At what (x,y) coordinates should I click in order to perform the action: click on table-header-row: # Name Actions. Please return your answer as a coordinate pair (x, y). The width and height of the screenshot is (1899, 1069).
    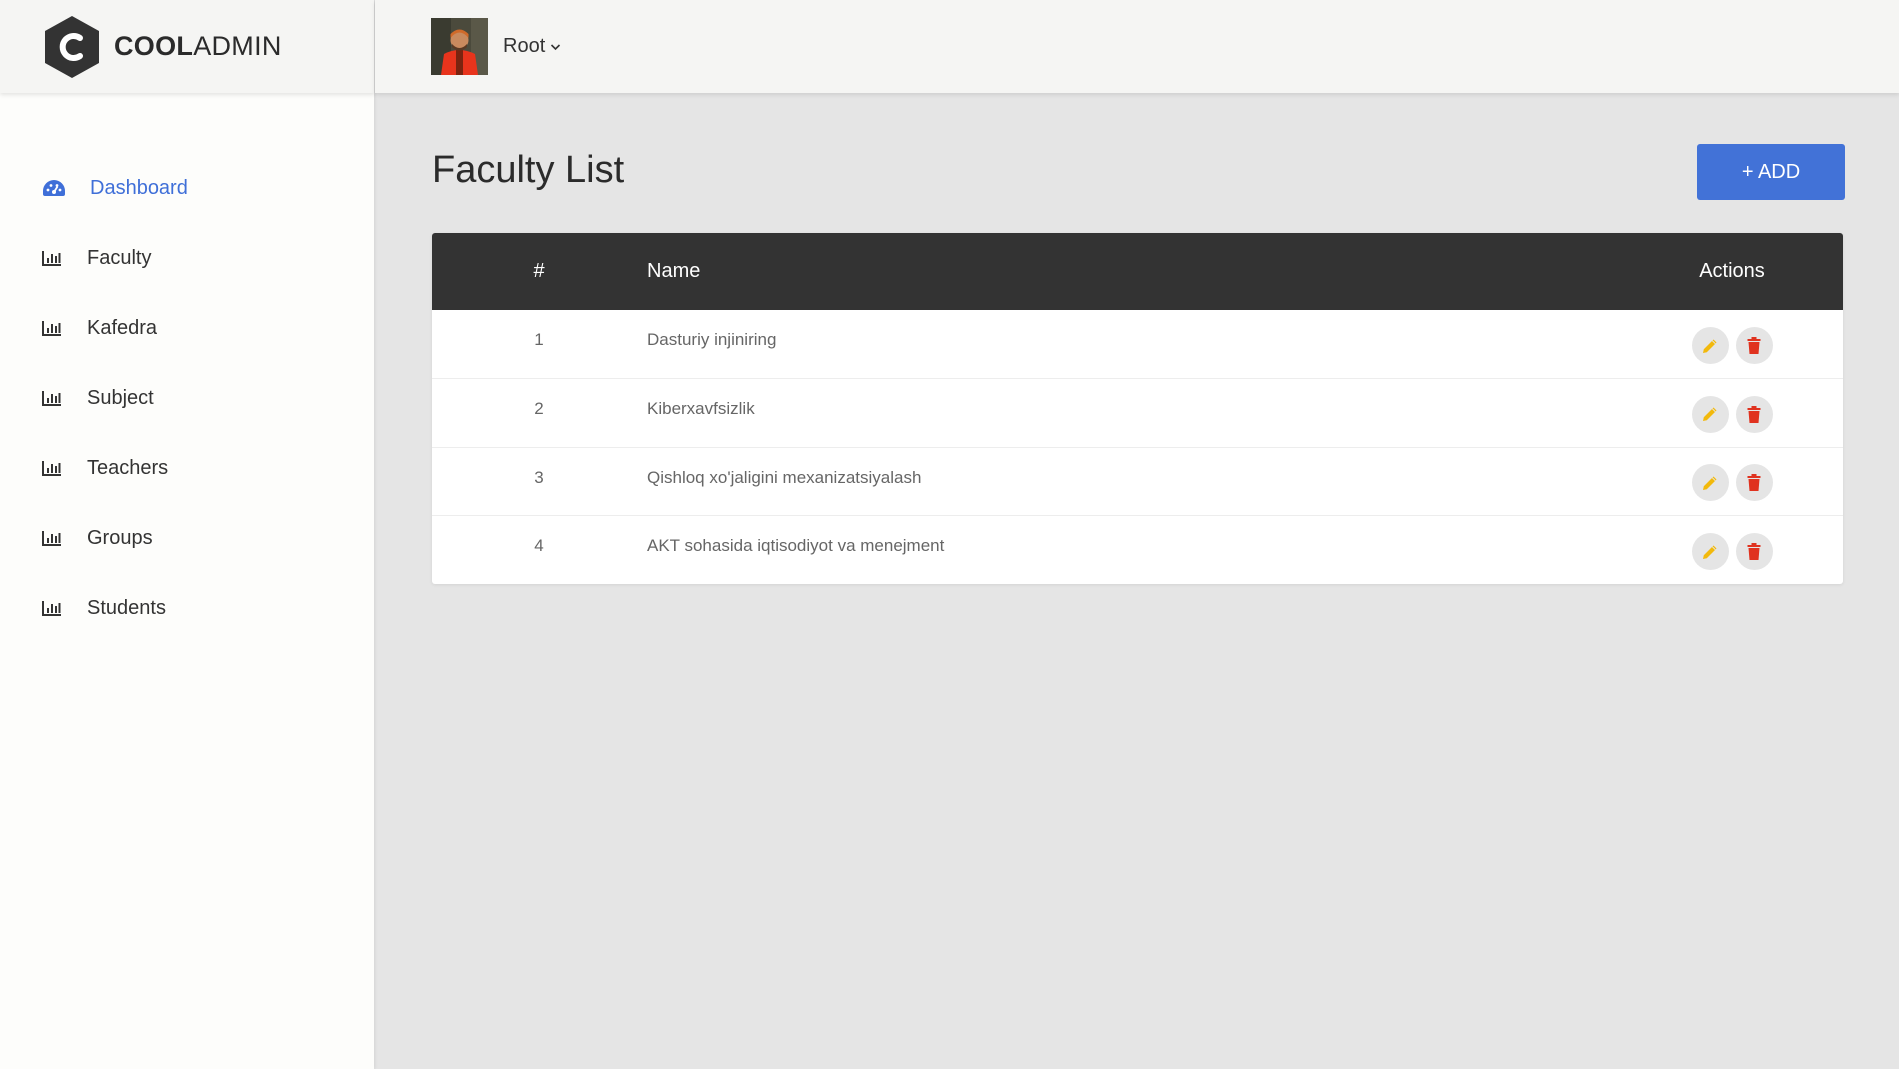
    Looking at the image, I should click on (1137, 271).